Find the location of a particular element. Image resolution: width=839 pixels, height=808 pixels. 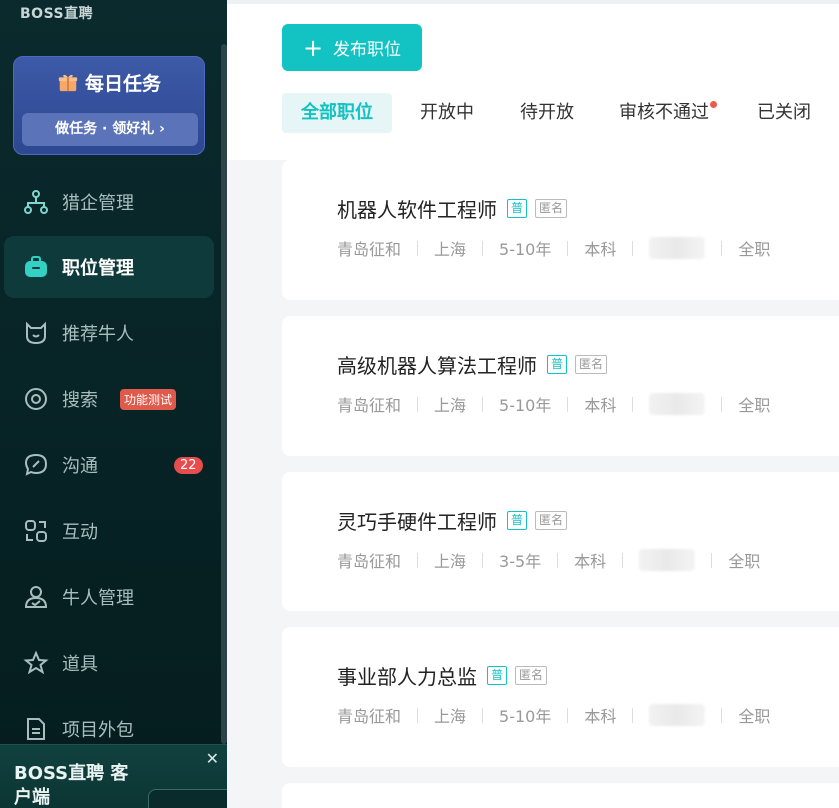

brand-logo: BOSS直聘 is located at coordinates (57, 14).